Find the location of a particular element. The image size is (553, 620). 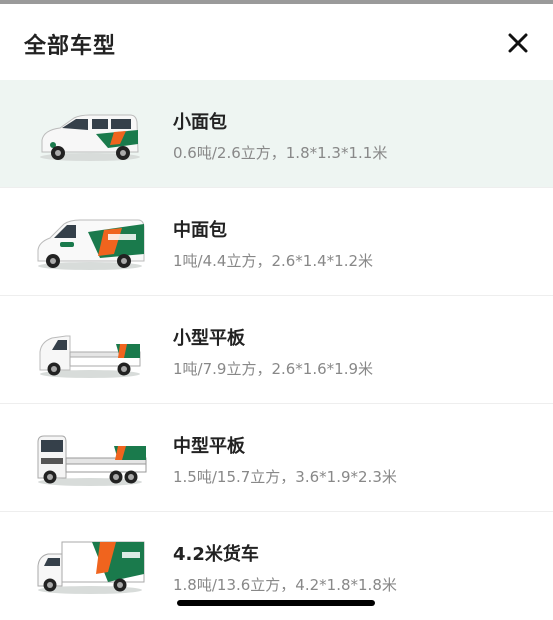

small-flatbed-truck-icon is located at coordinates (90, 351).